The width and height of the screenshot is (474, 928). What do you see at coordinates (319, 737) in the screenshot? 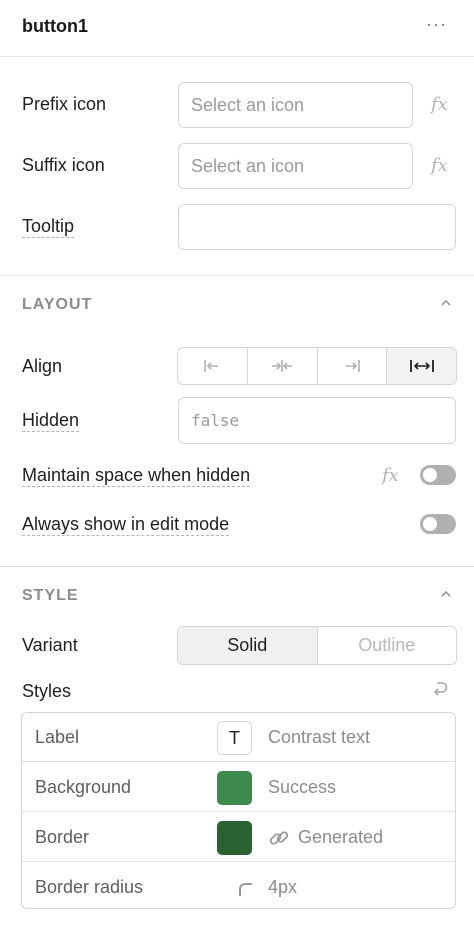
I see `style-row-value: Contrast text` at bounding box center [319, 737].